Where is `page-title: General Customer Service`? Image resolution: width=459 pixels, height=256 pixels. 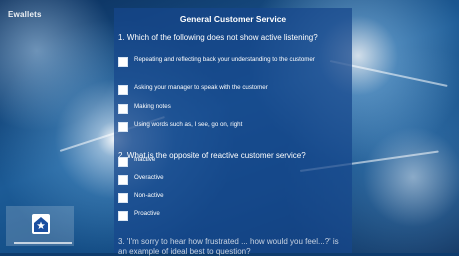 page-title: General Customer Service is located at coordinates (233, 19).